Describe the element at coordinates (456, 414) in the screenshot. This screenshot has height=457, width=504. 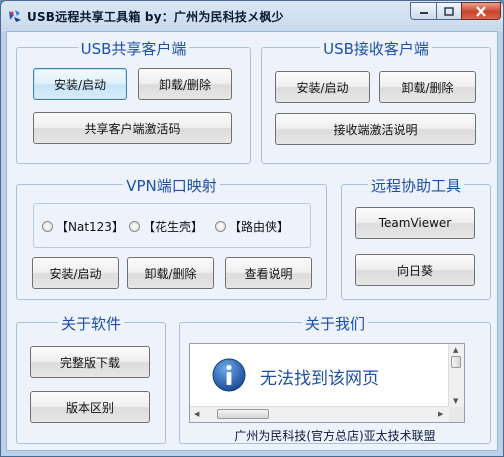
I see `scrollbar-corner` at that location.